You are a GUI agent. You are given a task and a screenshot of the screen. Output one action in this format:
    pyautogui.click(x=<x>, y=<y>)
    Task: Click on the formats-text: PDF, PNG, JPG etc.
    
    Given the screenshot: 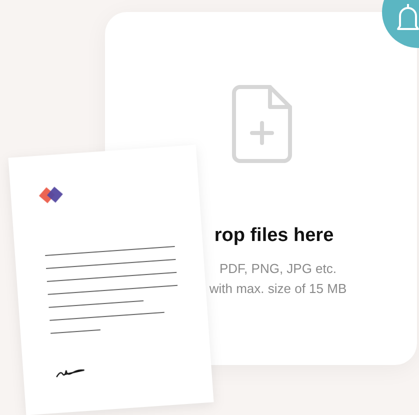 What is the action you would take?
    pyautogui.click(x=277, y=269)
    